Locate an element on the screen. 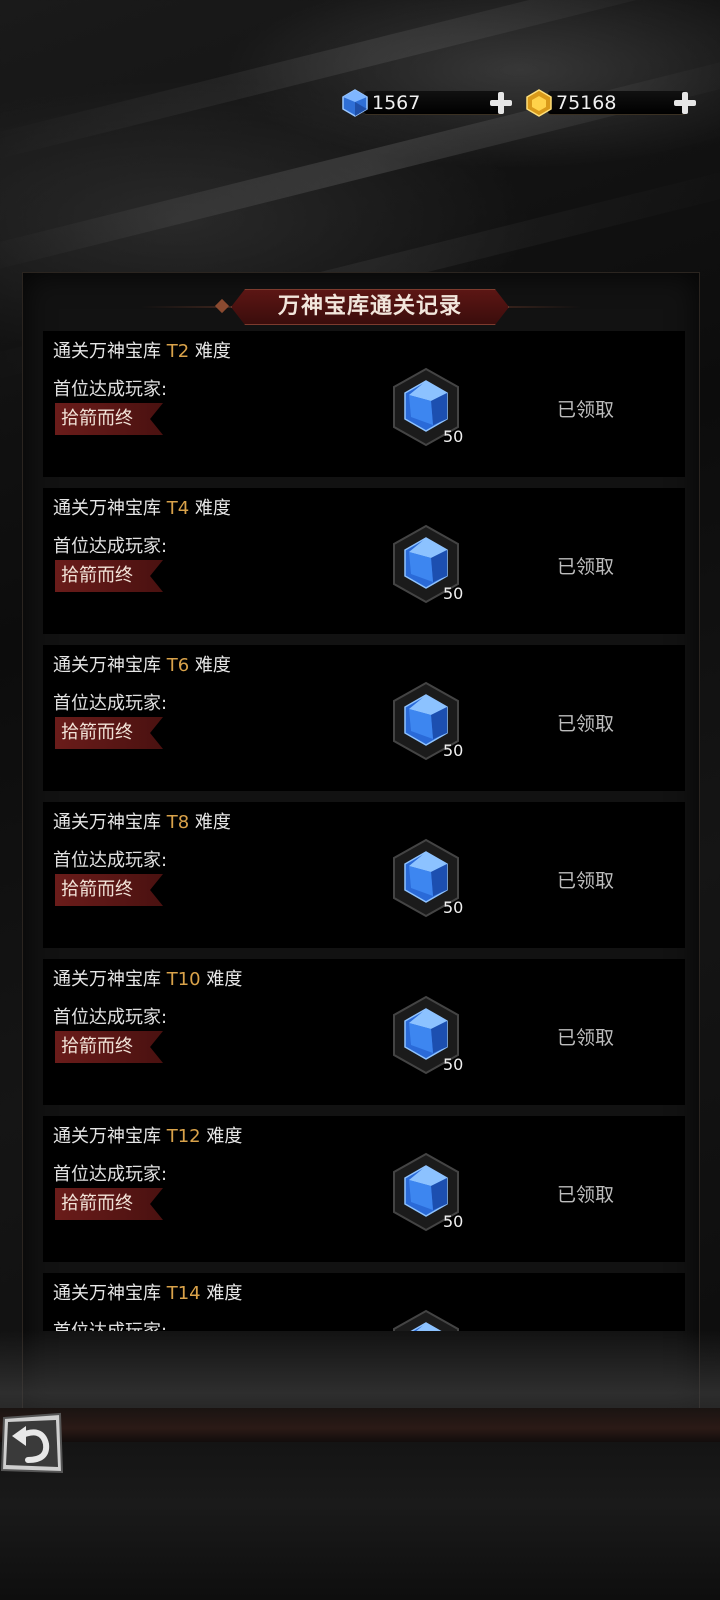 Image resolution: width=720 pixels, height=1600 pixels. diamond-currency: 1567 is located at coordinates (427, 103).